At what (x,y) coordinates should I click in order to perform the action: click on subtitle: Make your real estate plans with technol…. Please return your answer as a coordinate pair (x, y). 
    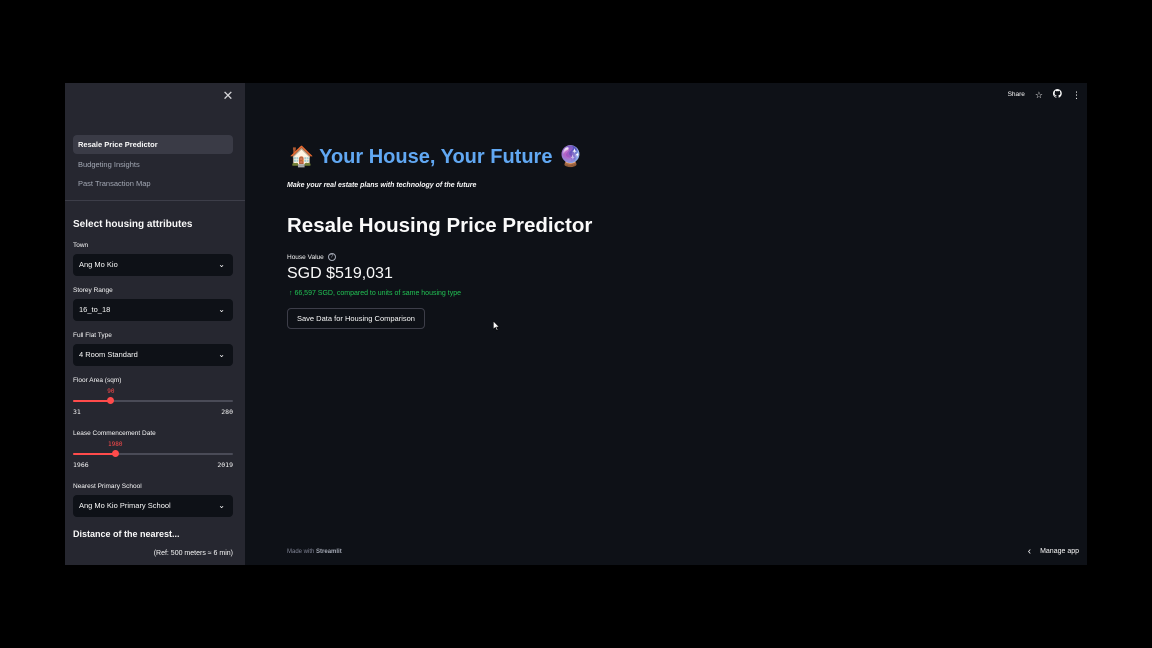
    Looking at the image, I should click on (382, 185).